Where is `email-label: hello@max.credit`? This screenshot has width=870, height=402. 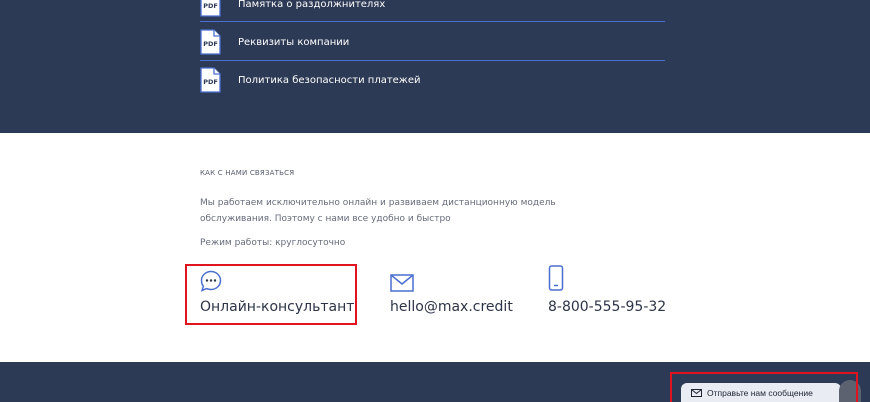
email-label: hello@max.credit is located at coordinates (451, 307).